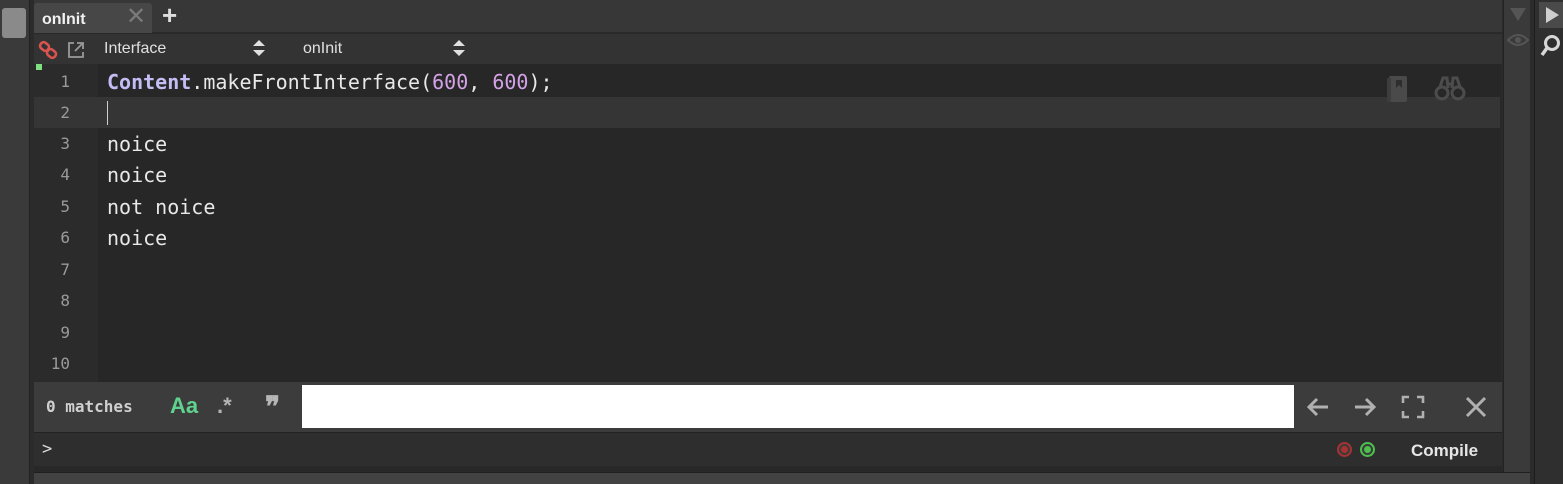  What do you see at coordinates (312, 82) in the screenshot?
I see `code-method: .makeFrontInterface(` at bounding box center [312, 82].